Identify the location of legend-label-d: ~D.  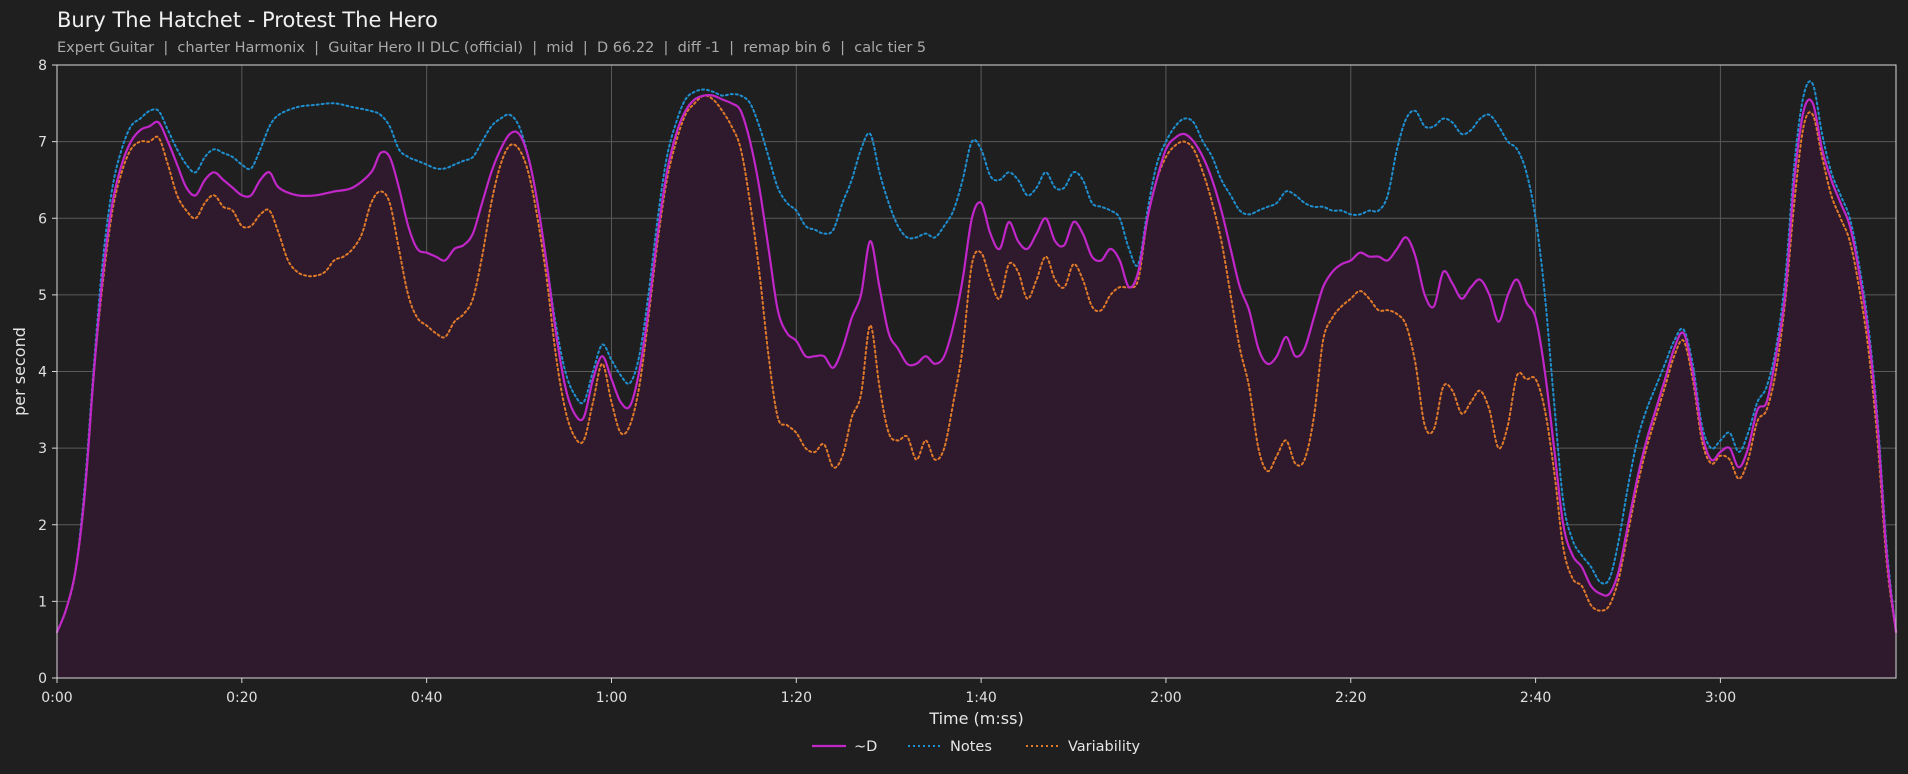
(865, 747).